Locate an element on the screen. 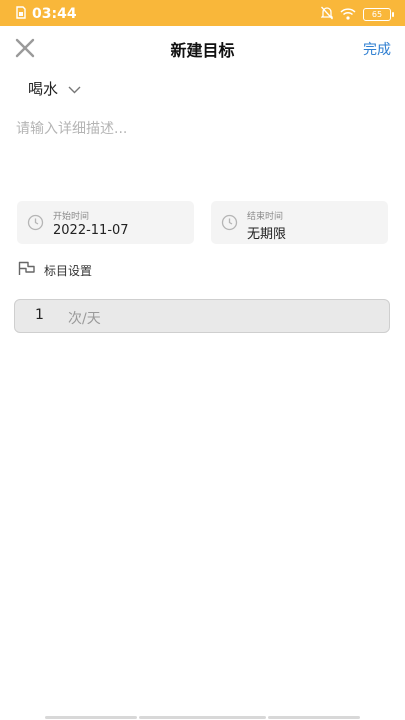 The height and width of the screenshot is (720, 405). page-title: 新建目标 is located at coordinates (202, 50).